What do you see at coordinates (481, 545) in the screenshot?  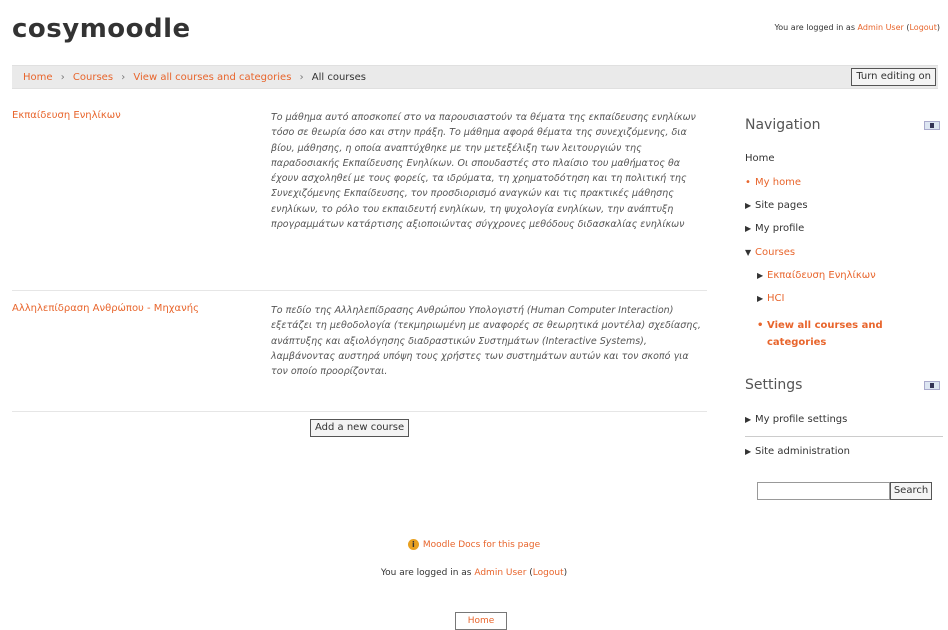 I see `moodle-docs-link: Moodle Docs for this page` at bounding box center [481, 545].